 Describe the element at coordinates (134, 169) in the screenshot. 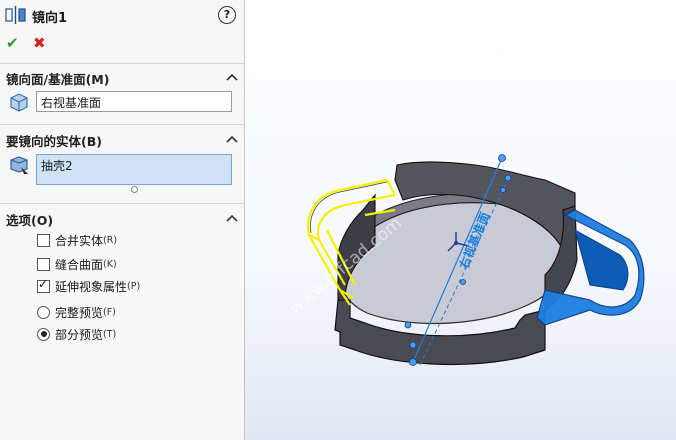

I see `bodies-list: 抽壳2` at that location.